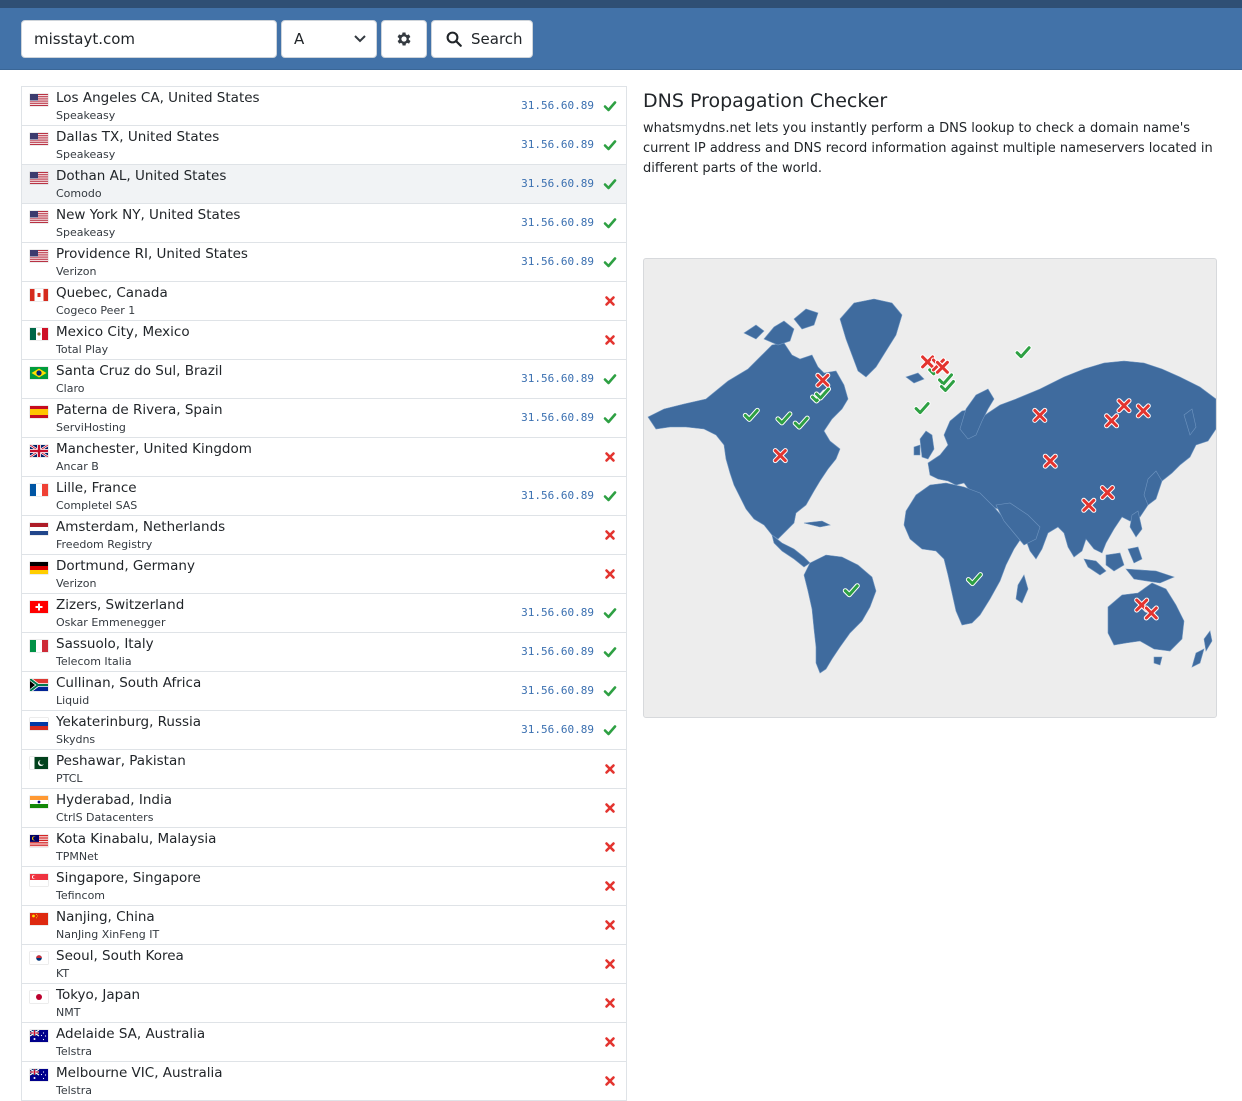 The image size is (1242, 1101). I want to click on domain-input, so click(149, 39).